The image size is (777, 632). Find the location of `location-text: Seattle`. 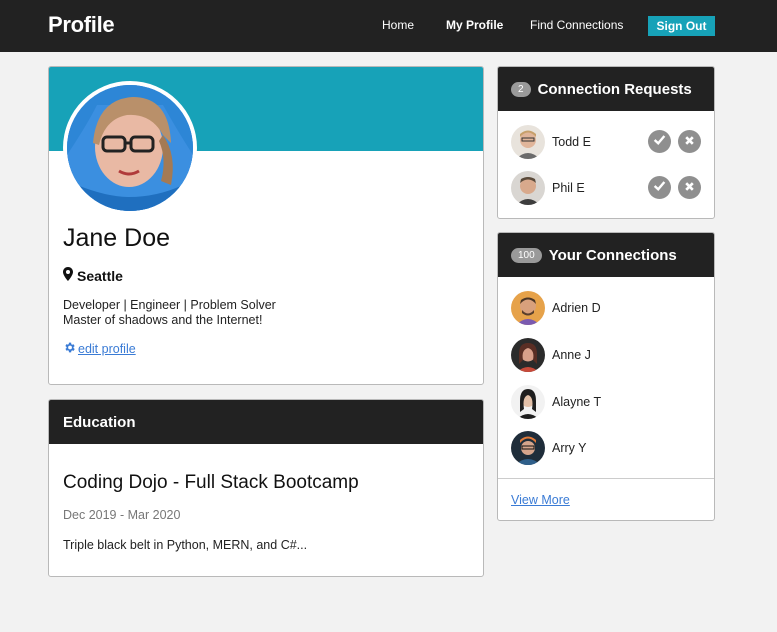

location-text: Seattle is located at coordinates (100, 275).